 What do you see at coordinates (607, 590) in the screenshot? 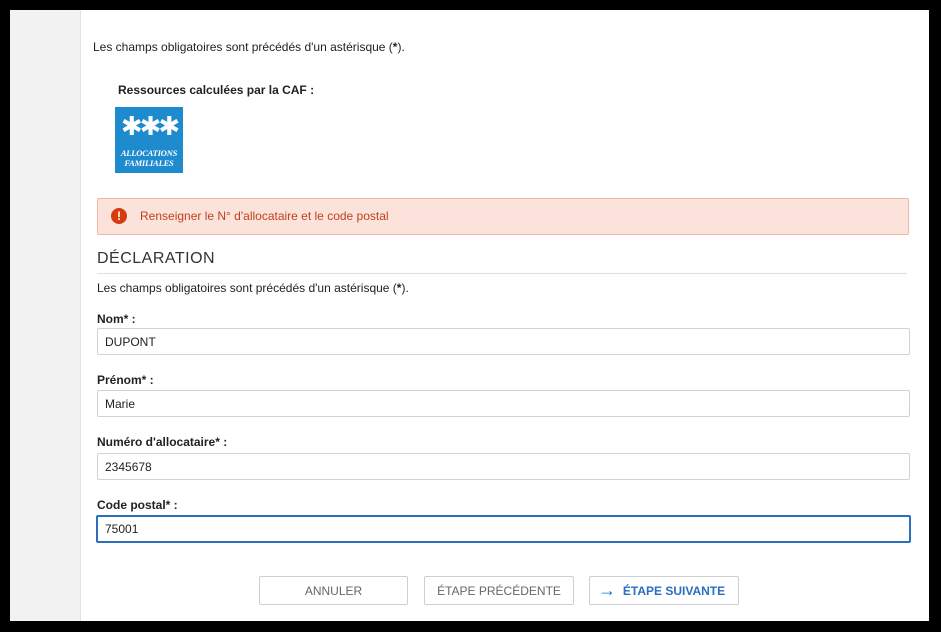
I see `arrow-right-icon: →` at bounding box center [607, 590].